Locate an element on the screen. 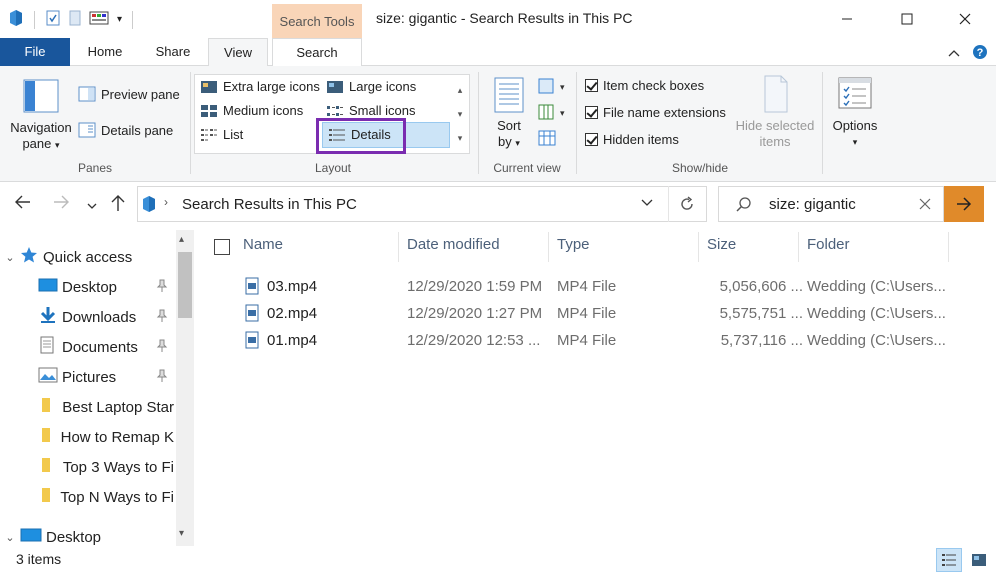 This screenshot has width=996, height=575. search-go-button is located at coordinates (964, 204).